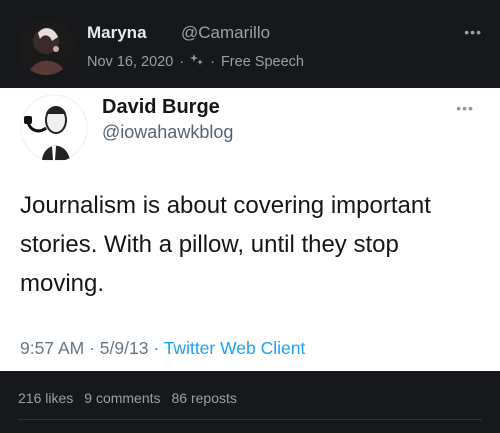 This screenshot has height=433, width=500. Describe the element at coordinates (46, 47) in the screenshot. I see `author-avatar` at that location.